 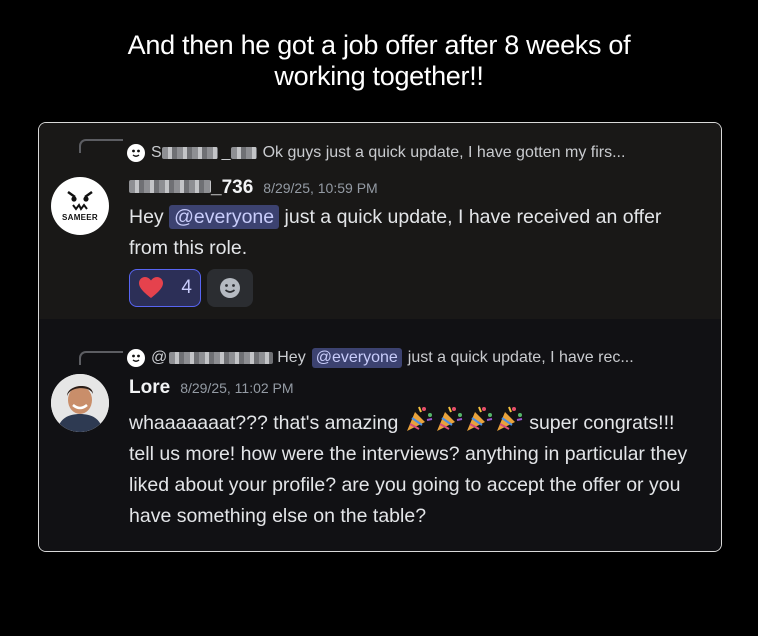 I want to click on party-emojis, so click(x=466, y=420).